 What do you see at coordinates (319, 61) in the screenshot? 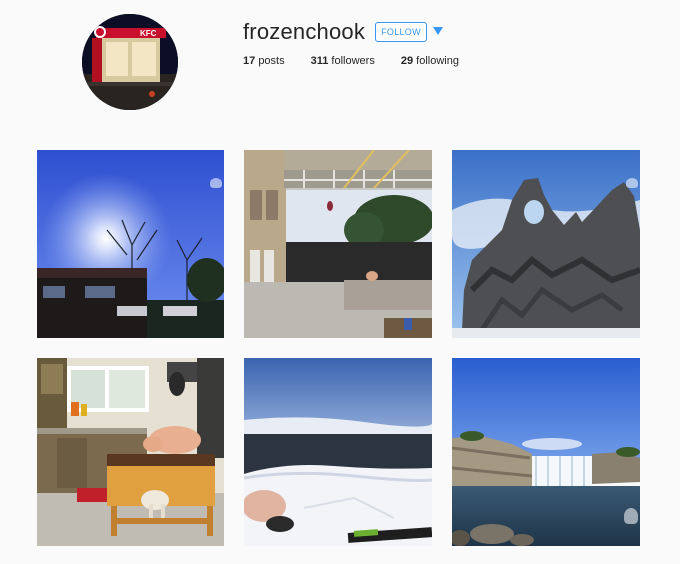
I see `followers-count: 311` at bounding box center [319, 61].